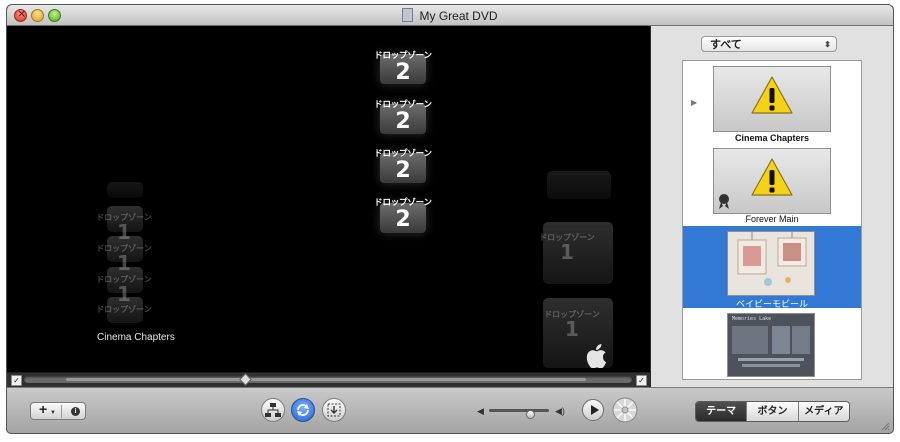  I want to click on play-preview-button, so click(593, 410).